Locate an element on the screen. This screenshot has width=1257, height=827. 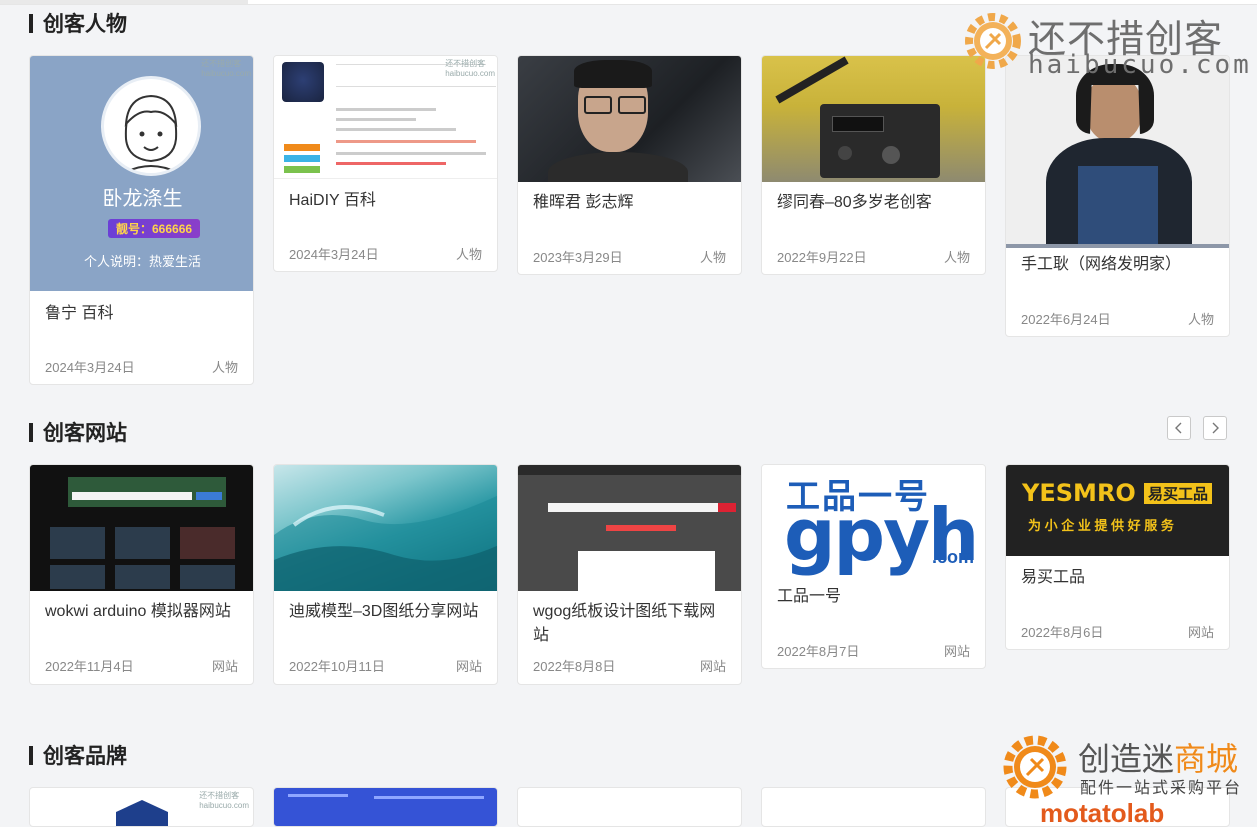
webpage-screenshot-thumbnail: 还不措创客 haibucuo.com is located at coordinates (385, 117).